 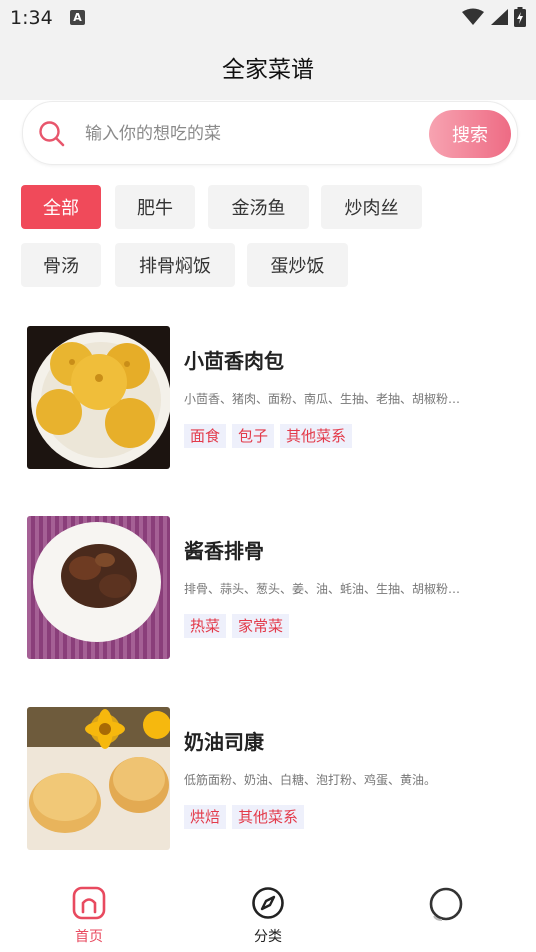 What do you see at coordinates (205, 626) in the screenshot?
I see `recipe-tag: 热菜` at bounding box center [205, 626].